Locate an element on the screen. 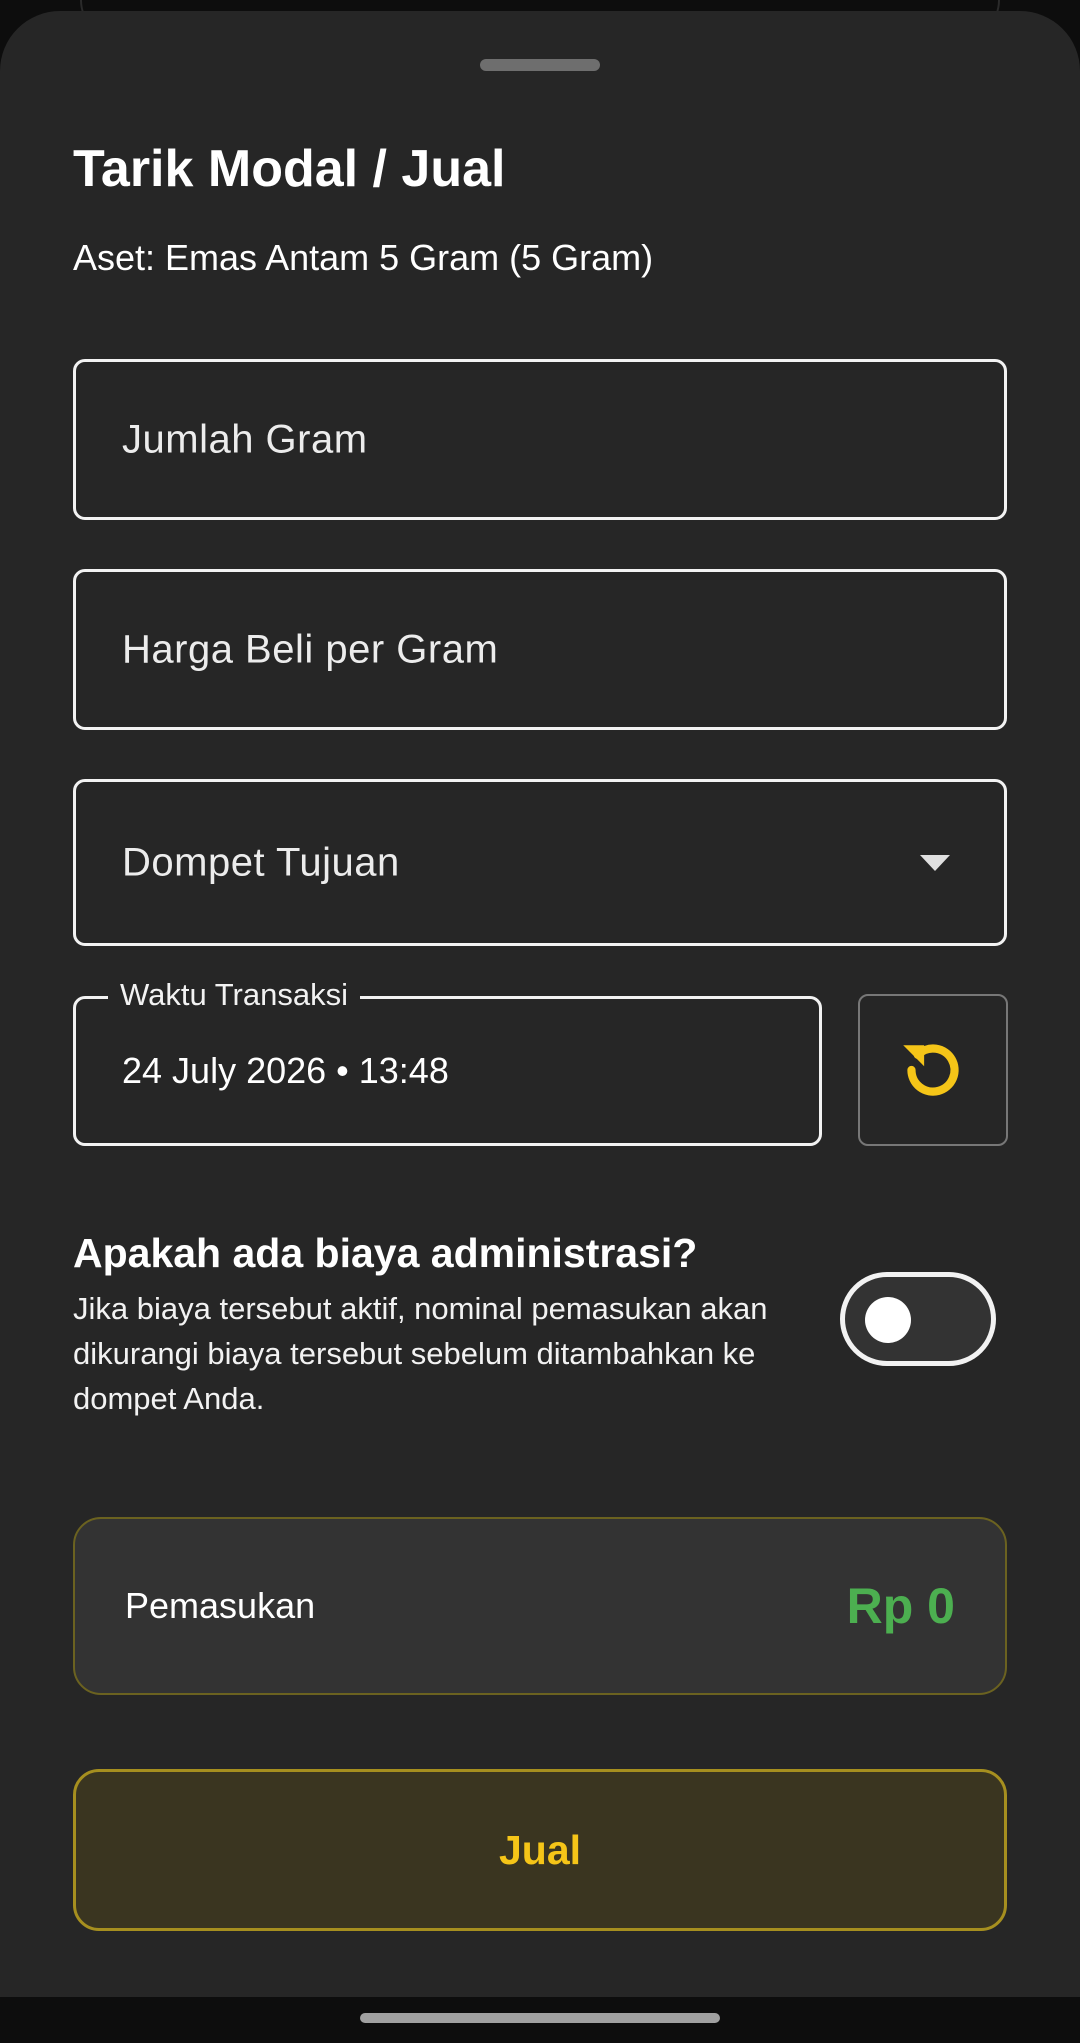 The width and height of the screenshot is (1080, 2043). gram-amount-input: Jumlah Gram is located at coordinates (540, 439).